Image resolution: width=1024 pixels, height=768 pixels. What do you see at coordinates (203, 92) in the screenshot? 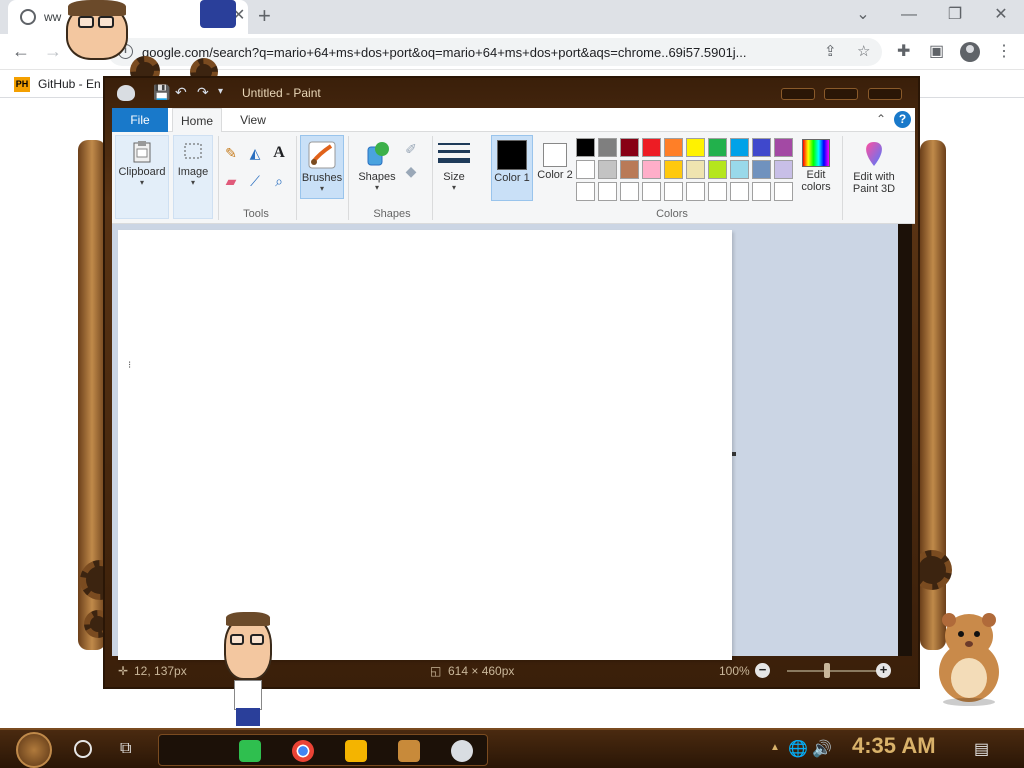
I see `redo-icon: ↷` at bounding box center [203, 92].